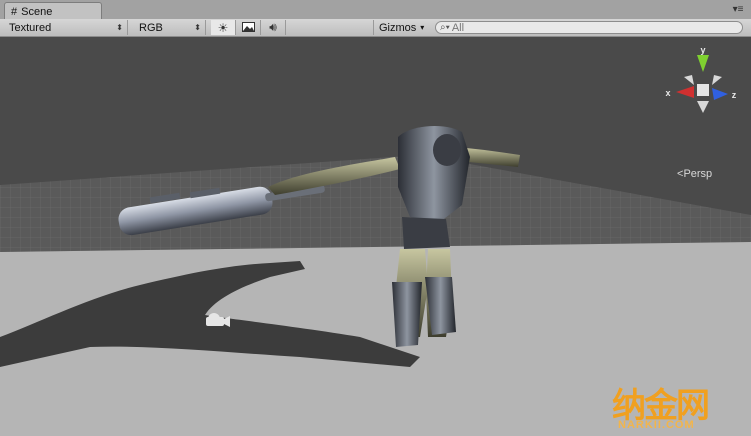  I want to click on character-head, so click(447, 150).